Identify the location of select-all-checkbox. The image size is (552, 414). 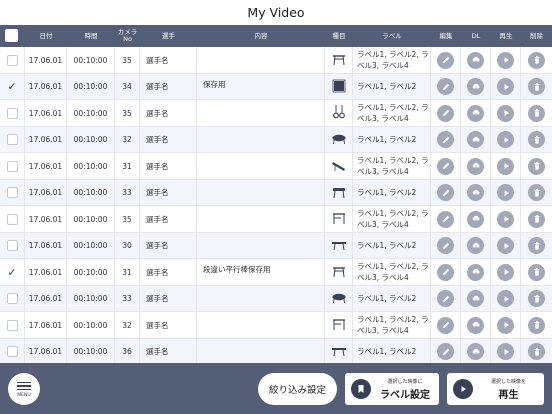
(11, 35).